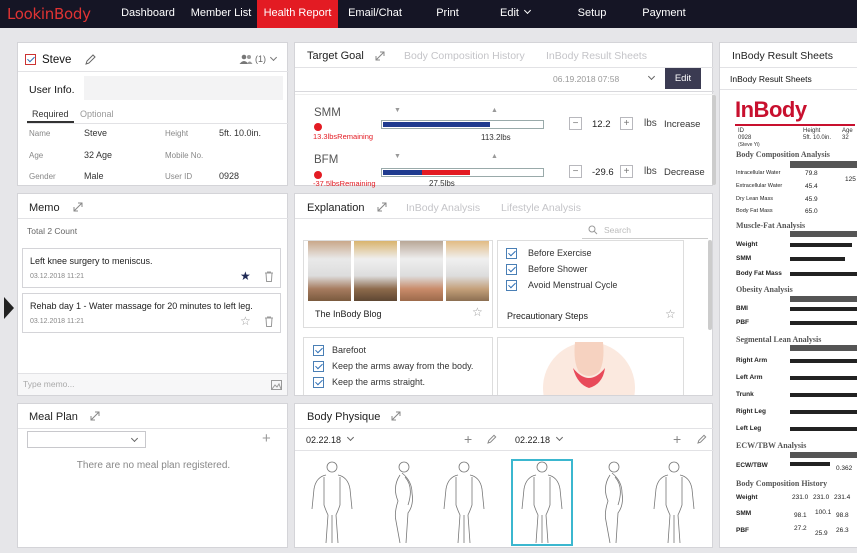  I want to click on history-value: 27.2, so click(800, 528).